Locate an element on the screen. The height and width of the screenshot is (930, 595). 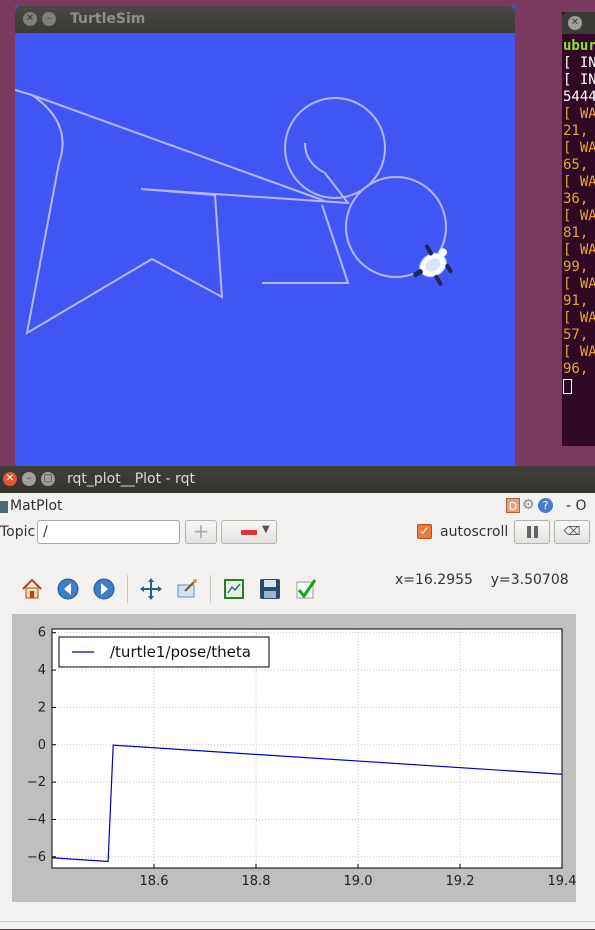
turtle-icon is located at coordinates (433, 265).